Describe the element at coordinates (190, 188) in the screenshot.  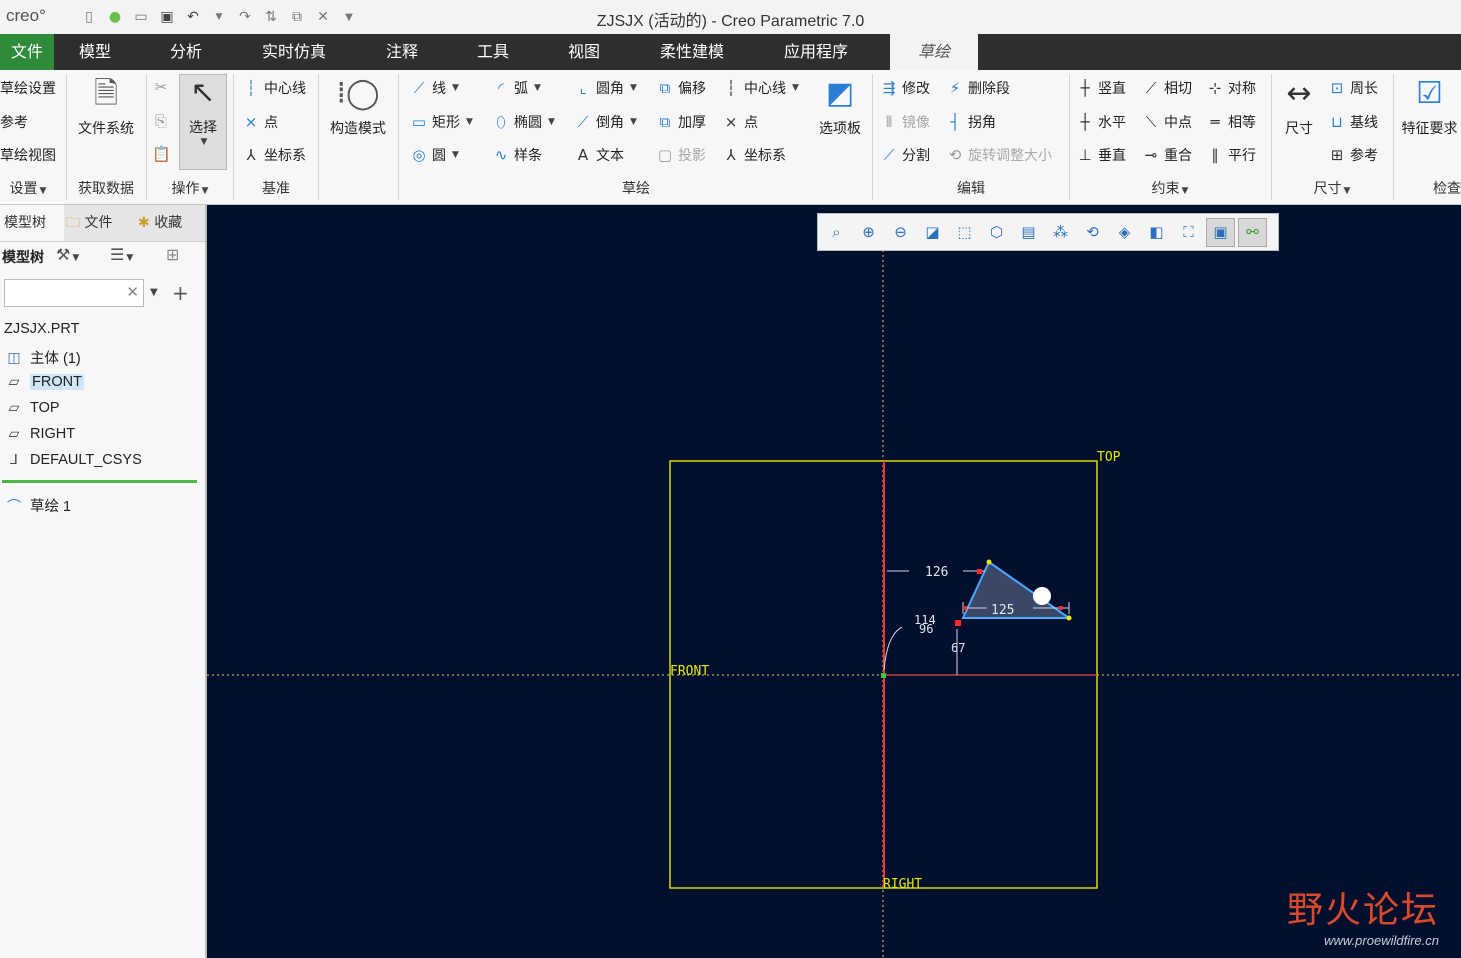
I see `group-operations: 操作 ▼` at that location.